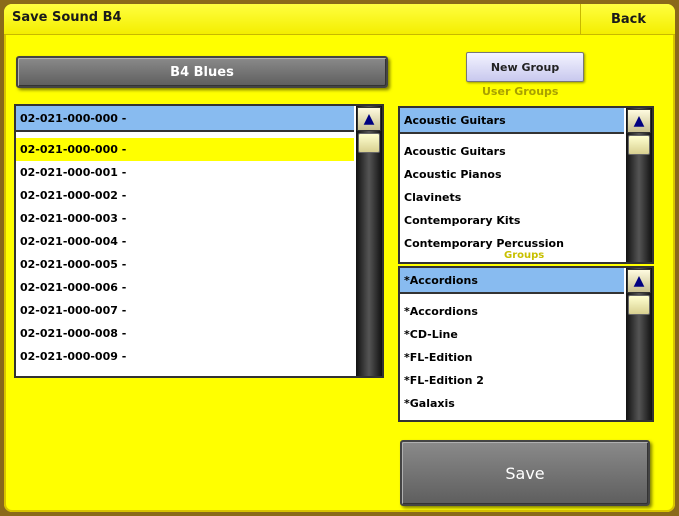 This screenshot has width=679, height=516. Describe the element at coordinates (202, 72) in the screenshot. I see `sound-name-field: B4 Blues` at that location.